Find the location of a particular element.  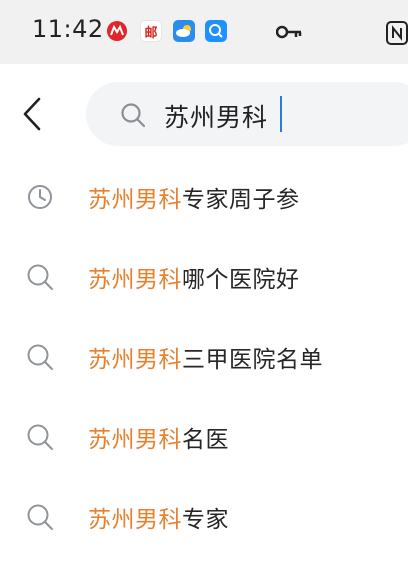

suggestion-rest: 三甲医院名单 is located at coordinates (252, 360).